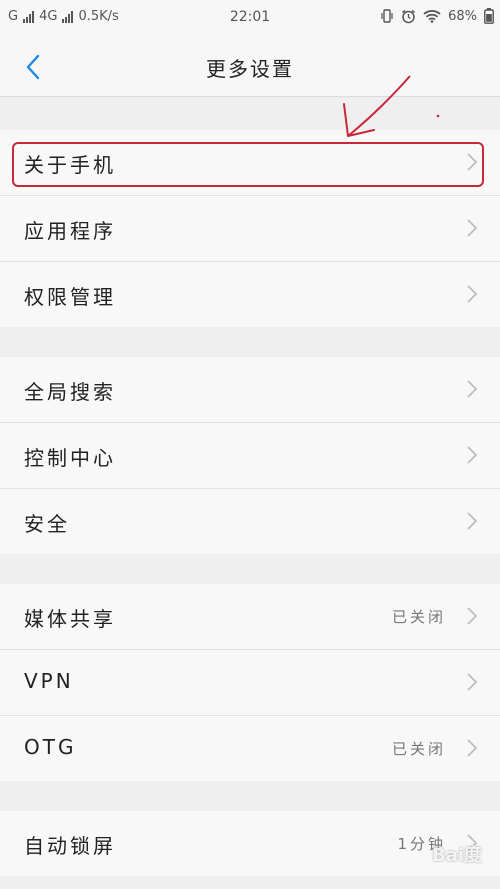 This screenshot has width=500, height=889. Describe the element at coordinates (250, 229) in the screenshot. I see `settings-item-applications: 应用程序` at that location.